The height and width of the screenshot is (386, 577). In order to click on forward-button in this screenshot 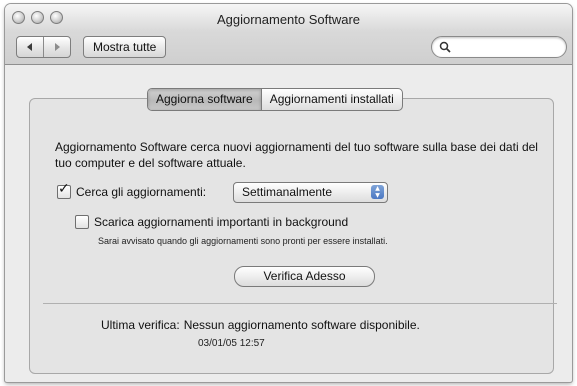, I will do `click(56, 47)`.